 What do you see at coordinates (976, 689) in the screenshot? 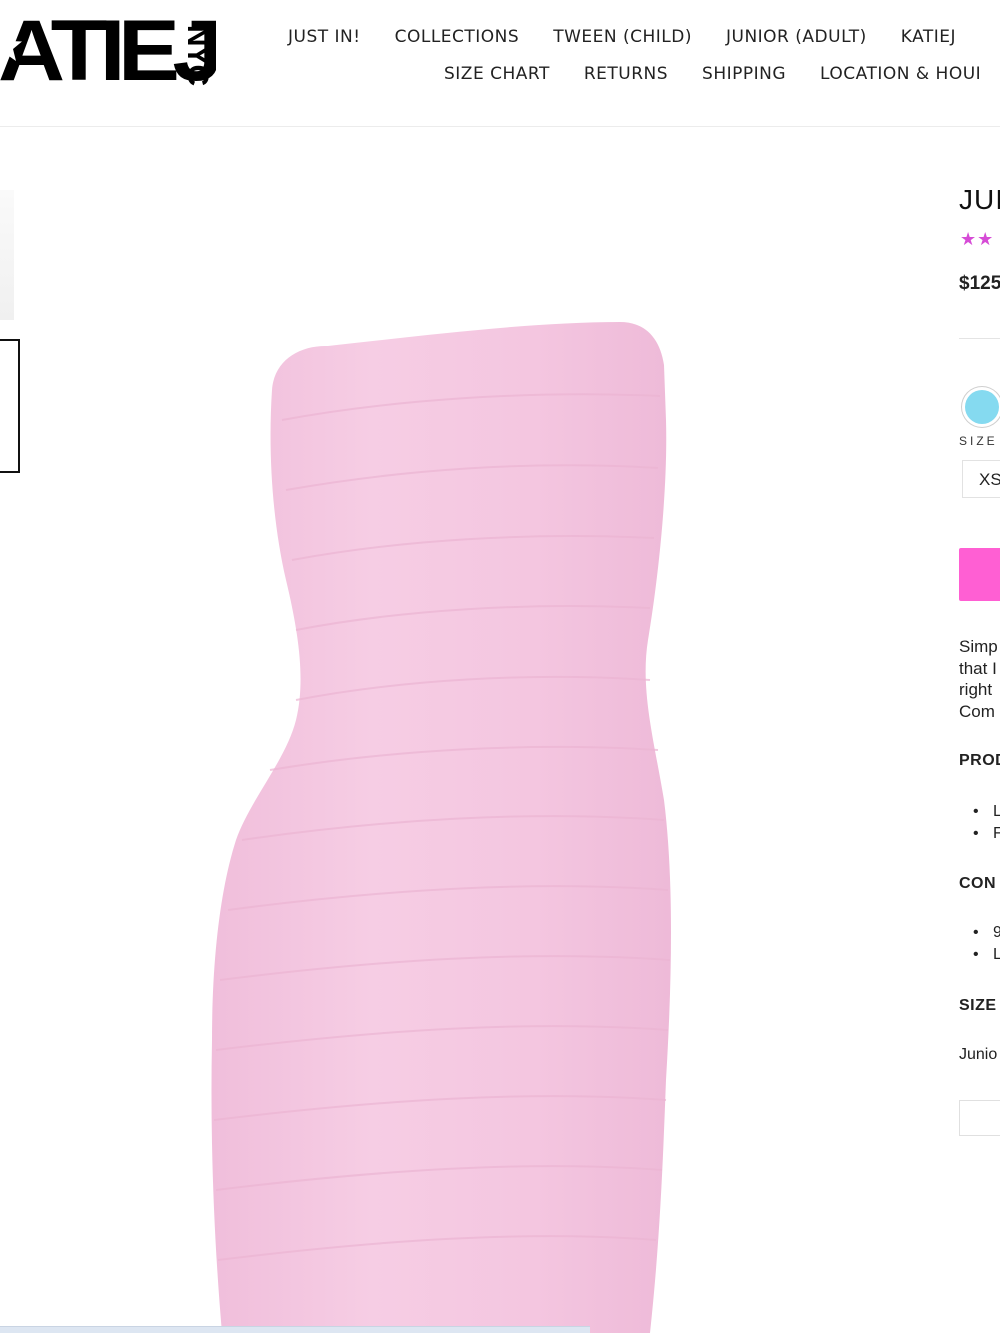
I see `description-line: right` at bounding box center [976, 689].